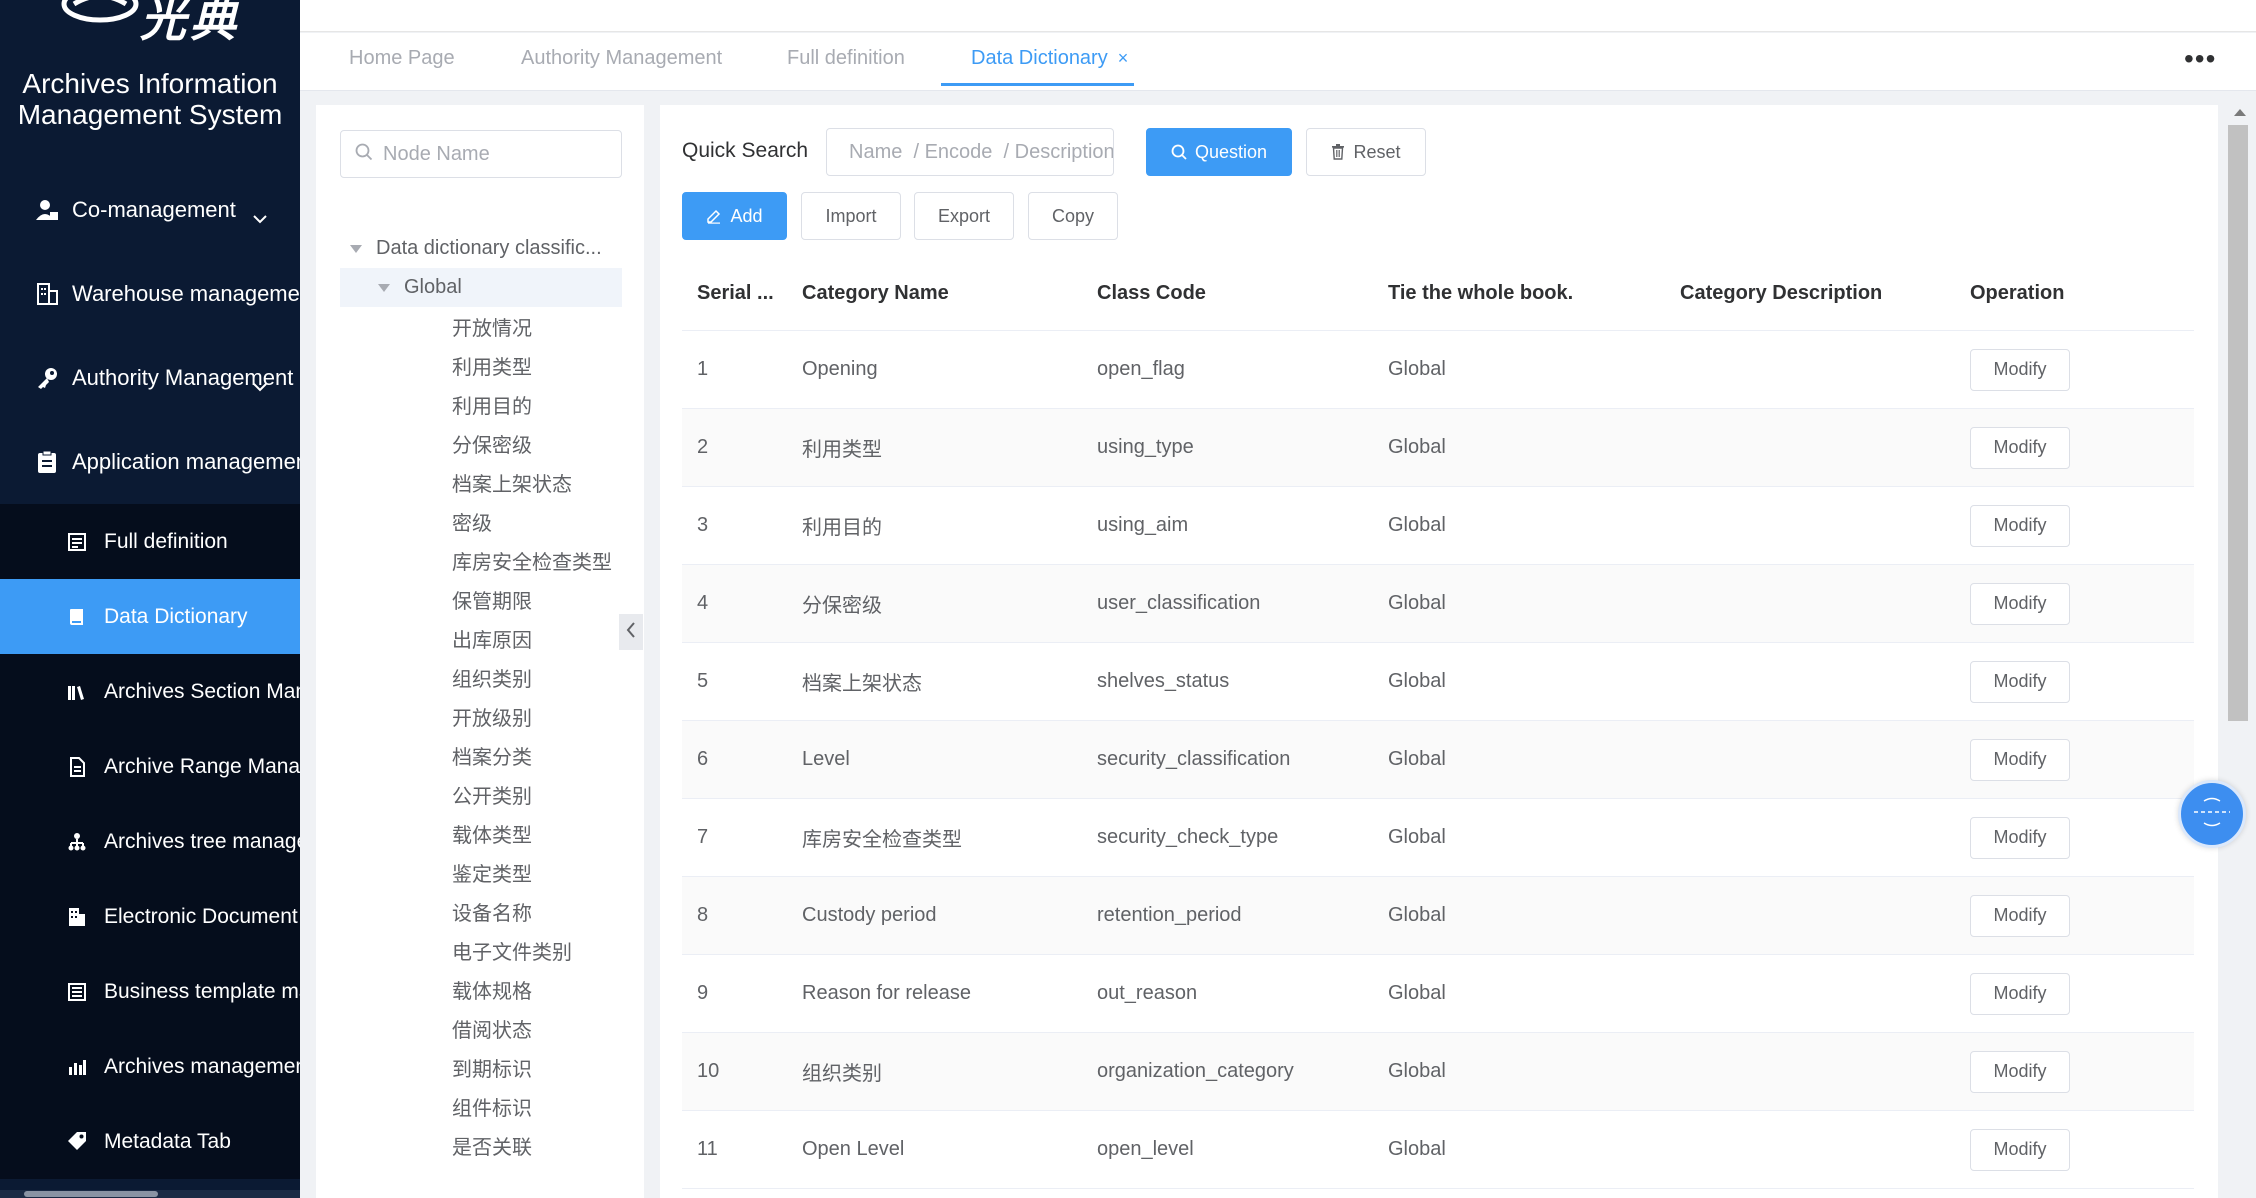 This screenshot has width=2256, height=1198. I want to click on sidebar-item-archive-range: Archive Range Management, so click(150, 766).